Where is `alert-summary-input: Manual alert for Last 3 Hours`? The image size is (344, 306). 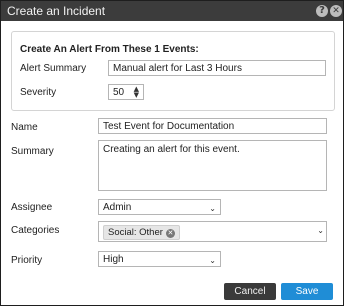 alert-summary-input: Manual alert for Last 3 Hours is located at coordinates (217, 68).